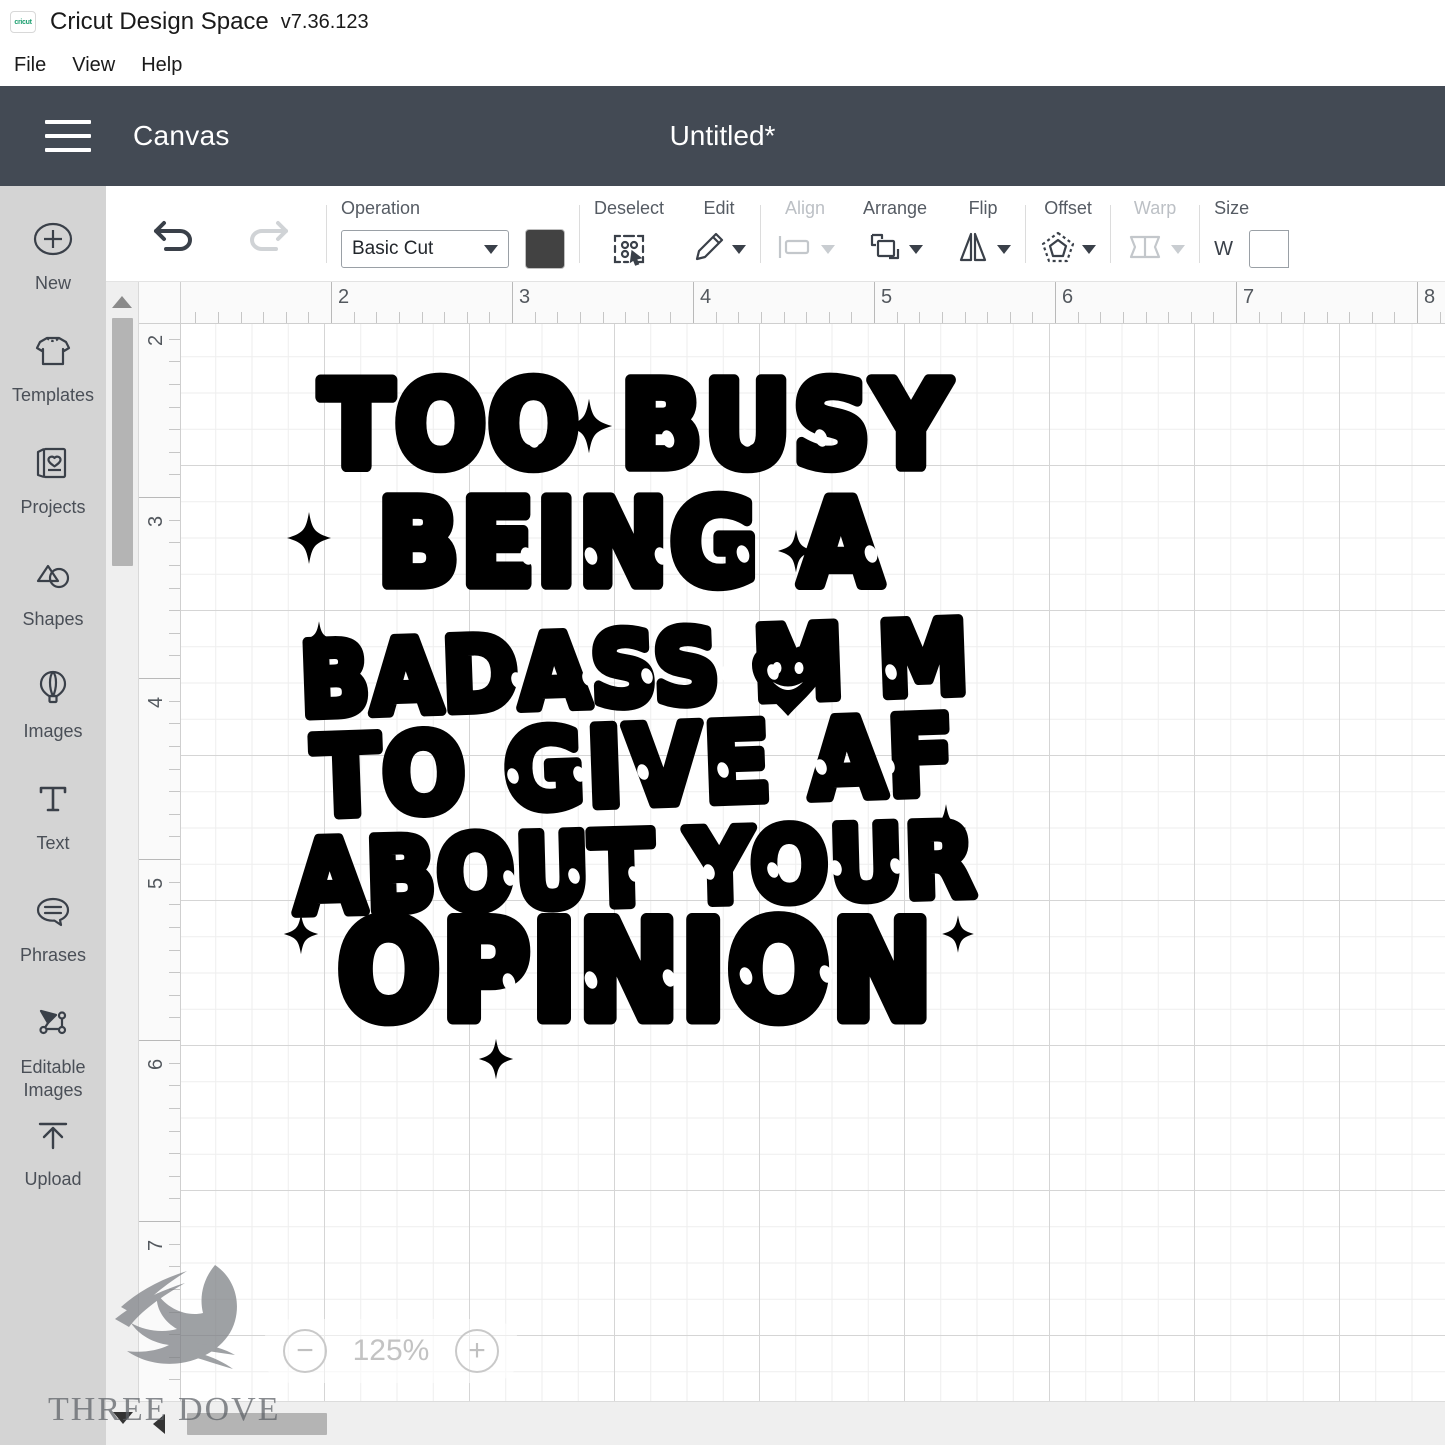 This screenshot has width=1445, height=1445. Describe the element at coordinates (159, 21) in the screenshot. I see `app-title: Cricut Design Space` at that location.